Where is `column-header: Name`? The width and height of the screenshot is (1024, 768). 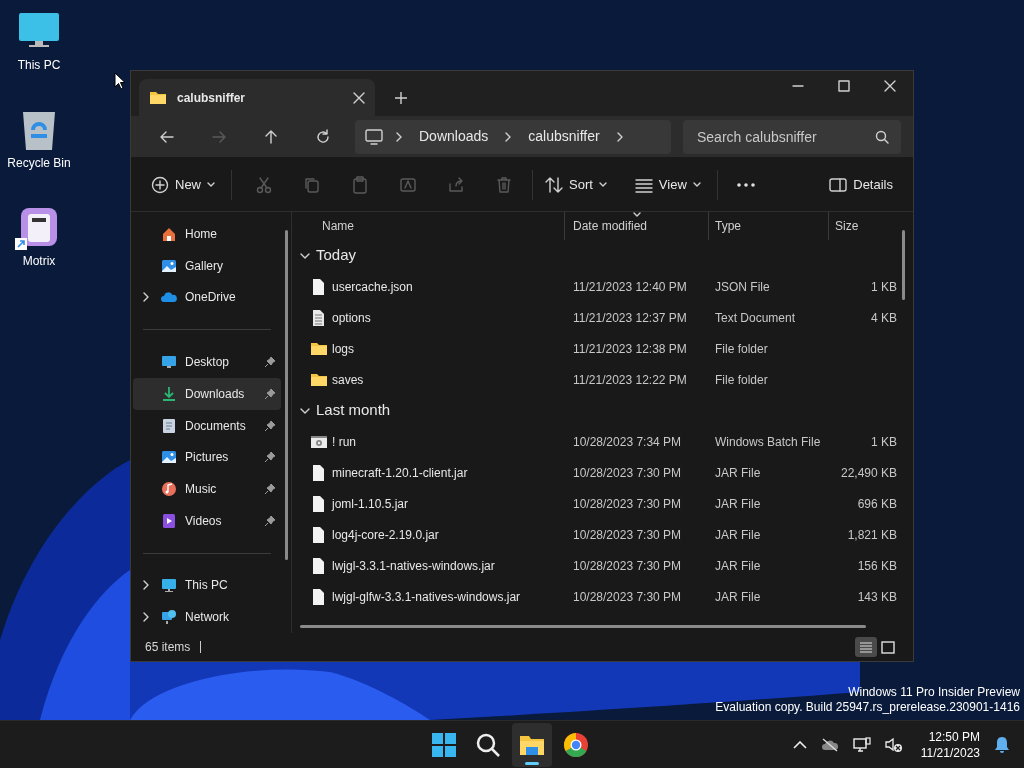 column-header: Name is located at coordinates (428, 226).